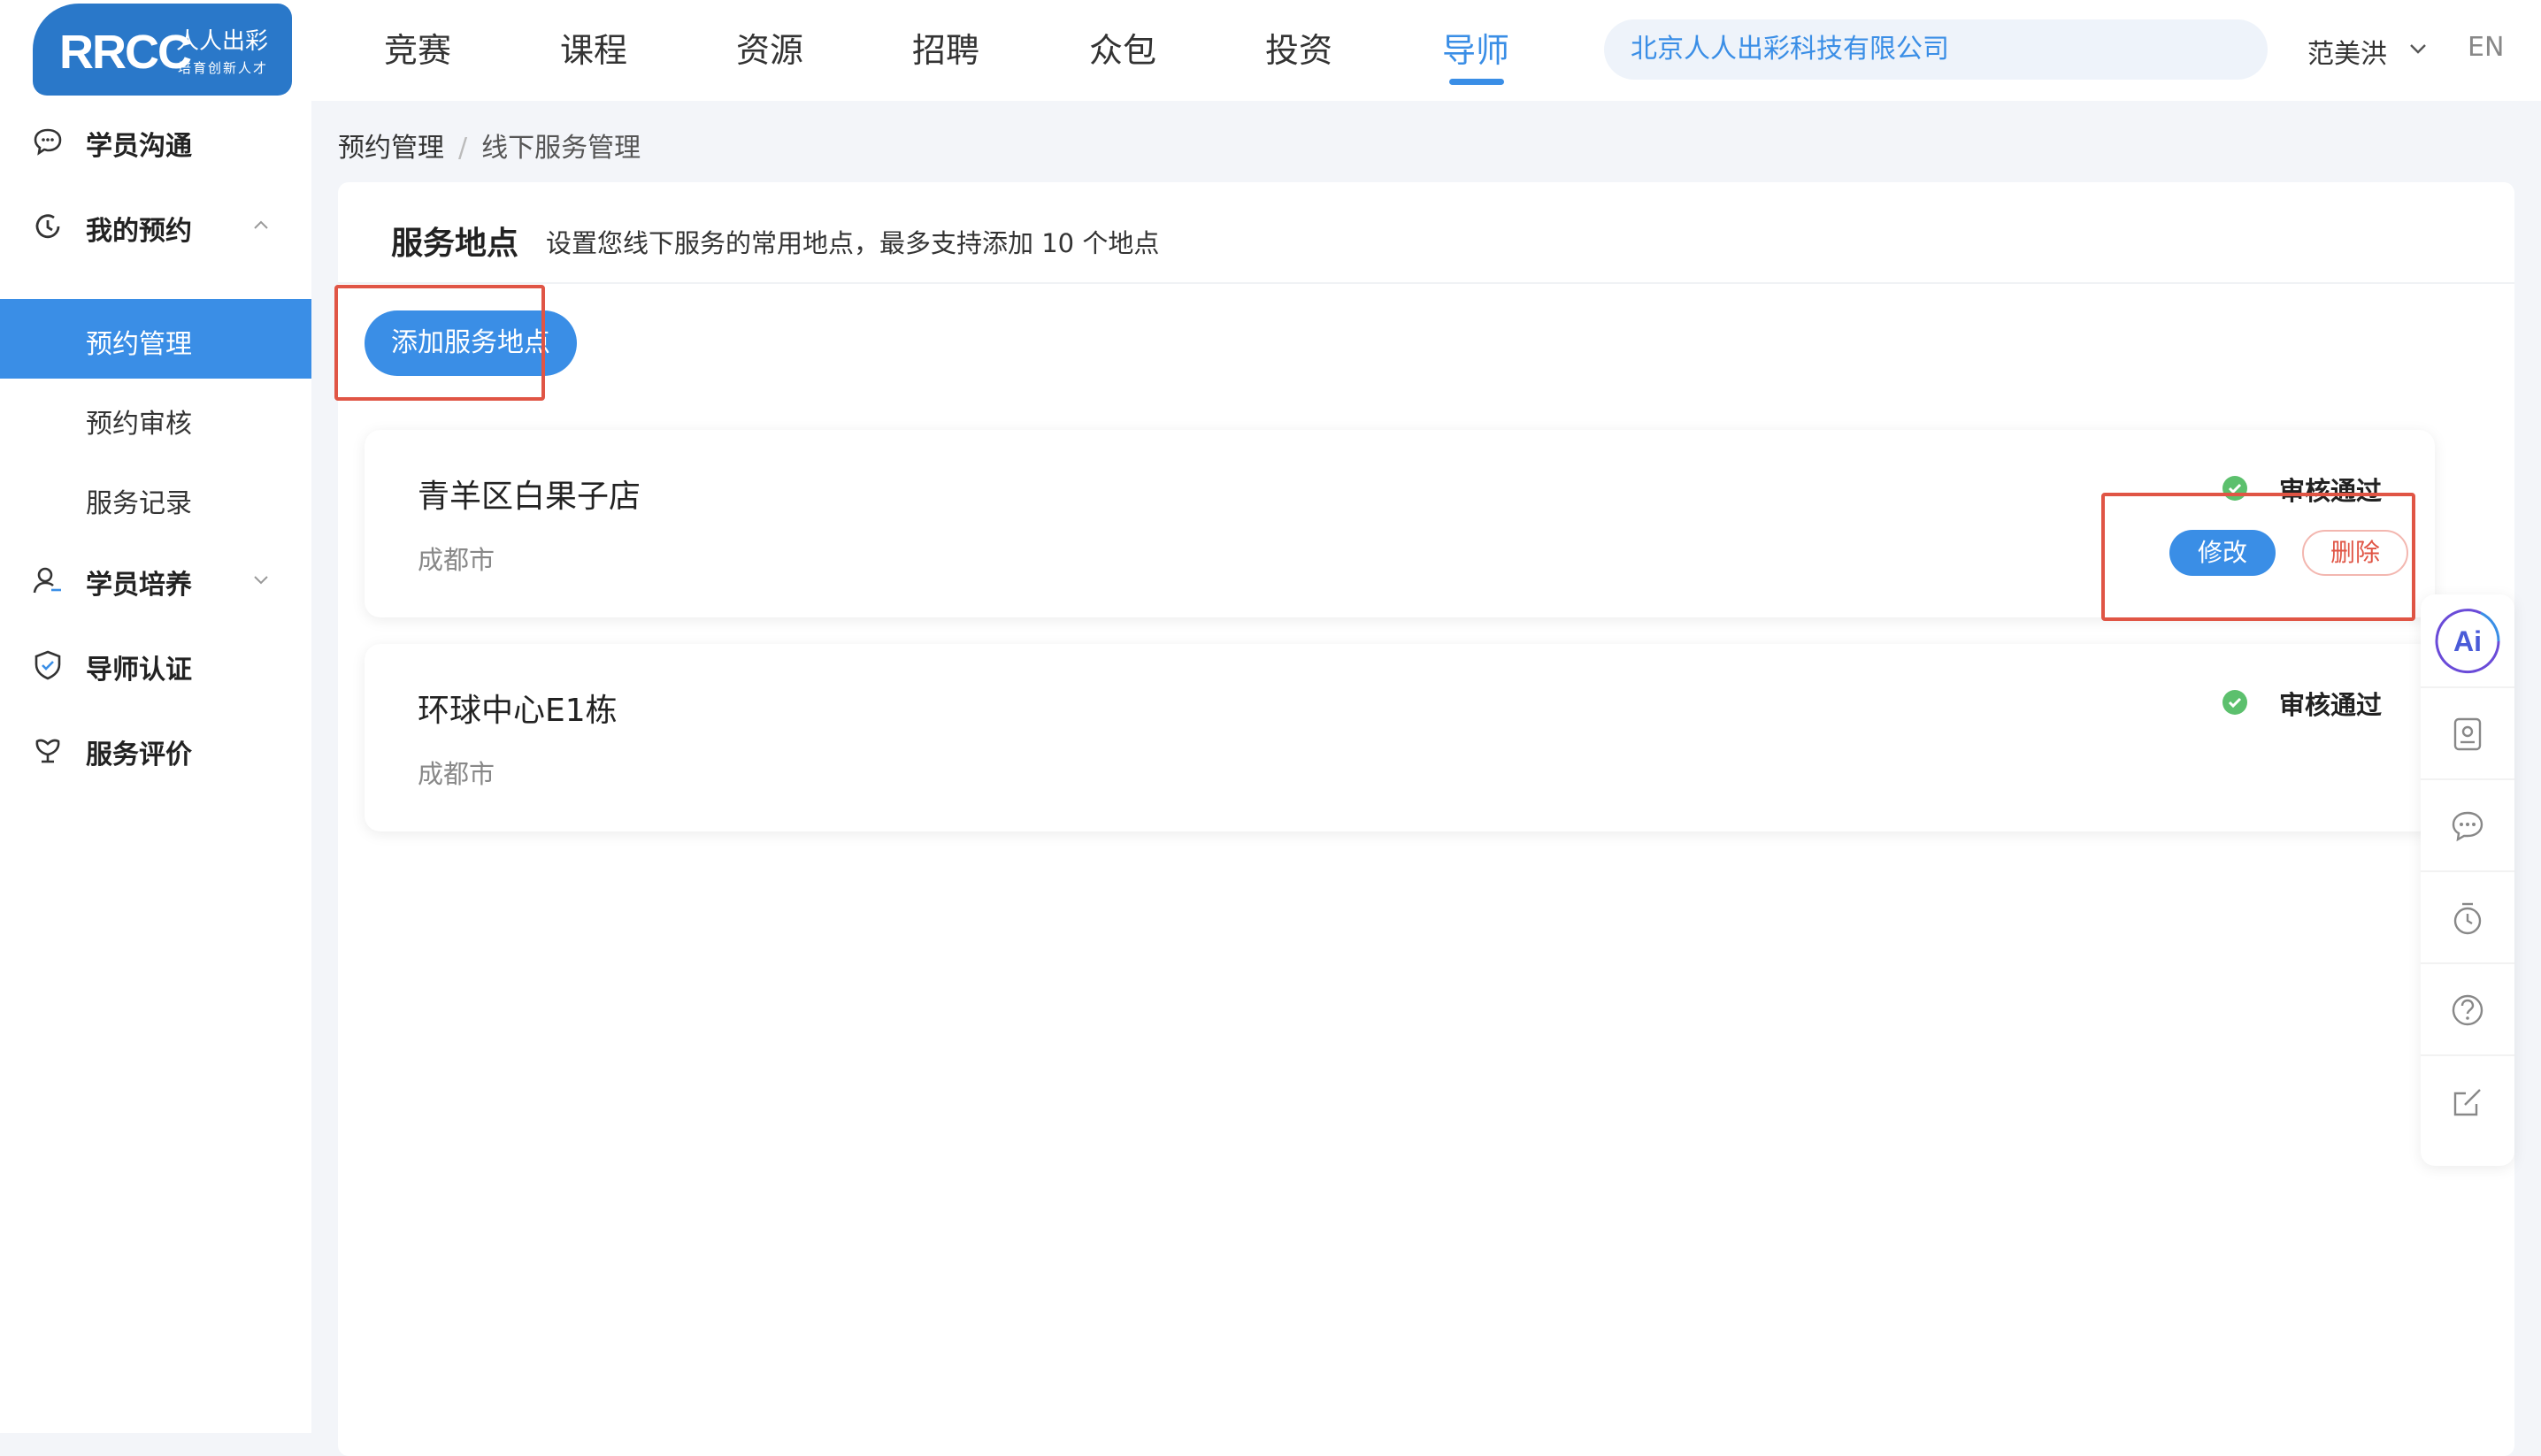  I want to click on nav-resources: 资源, so click(769, 53).